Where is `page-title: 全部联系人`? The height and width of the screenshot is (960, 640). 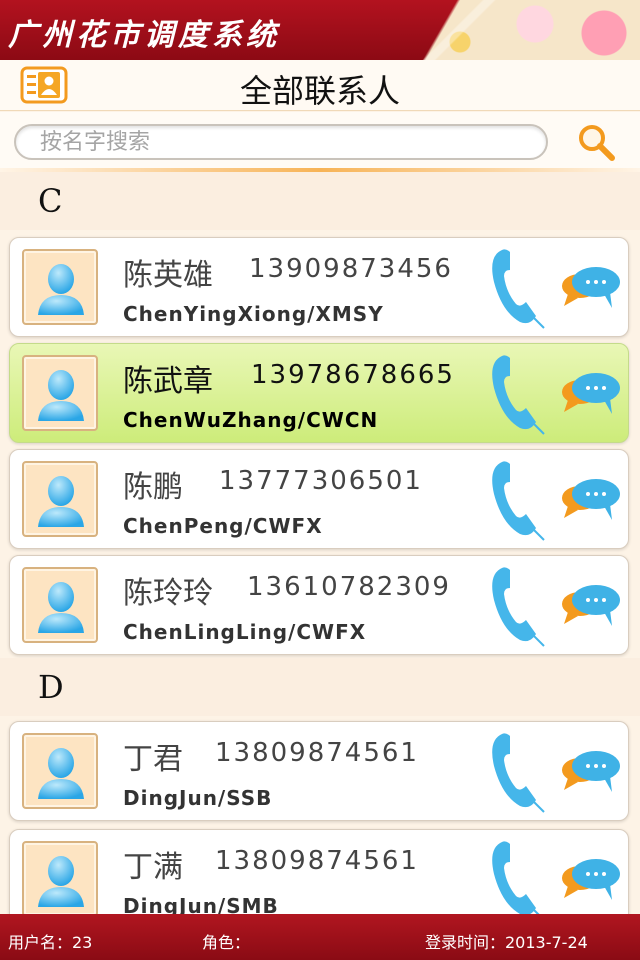
page-title: 全部联系人 is located at coordinates (319, 91).